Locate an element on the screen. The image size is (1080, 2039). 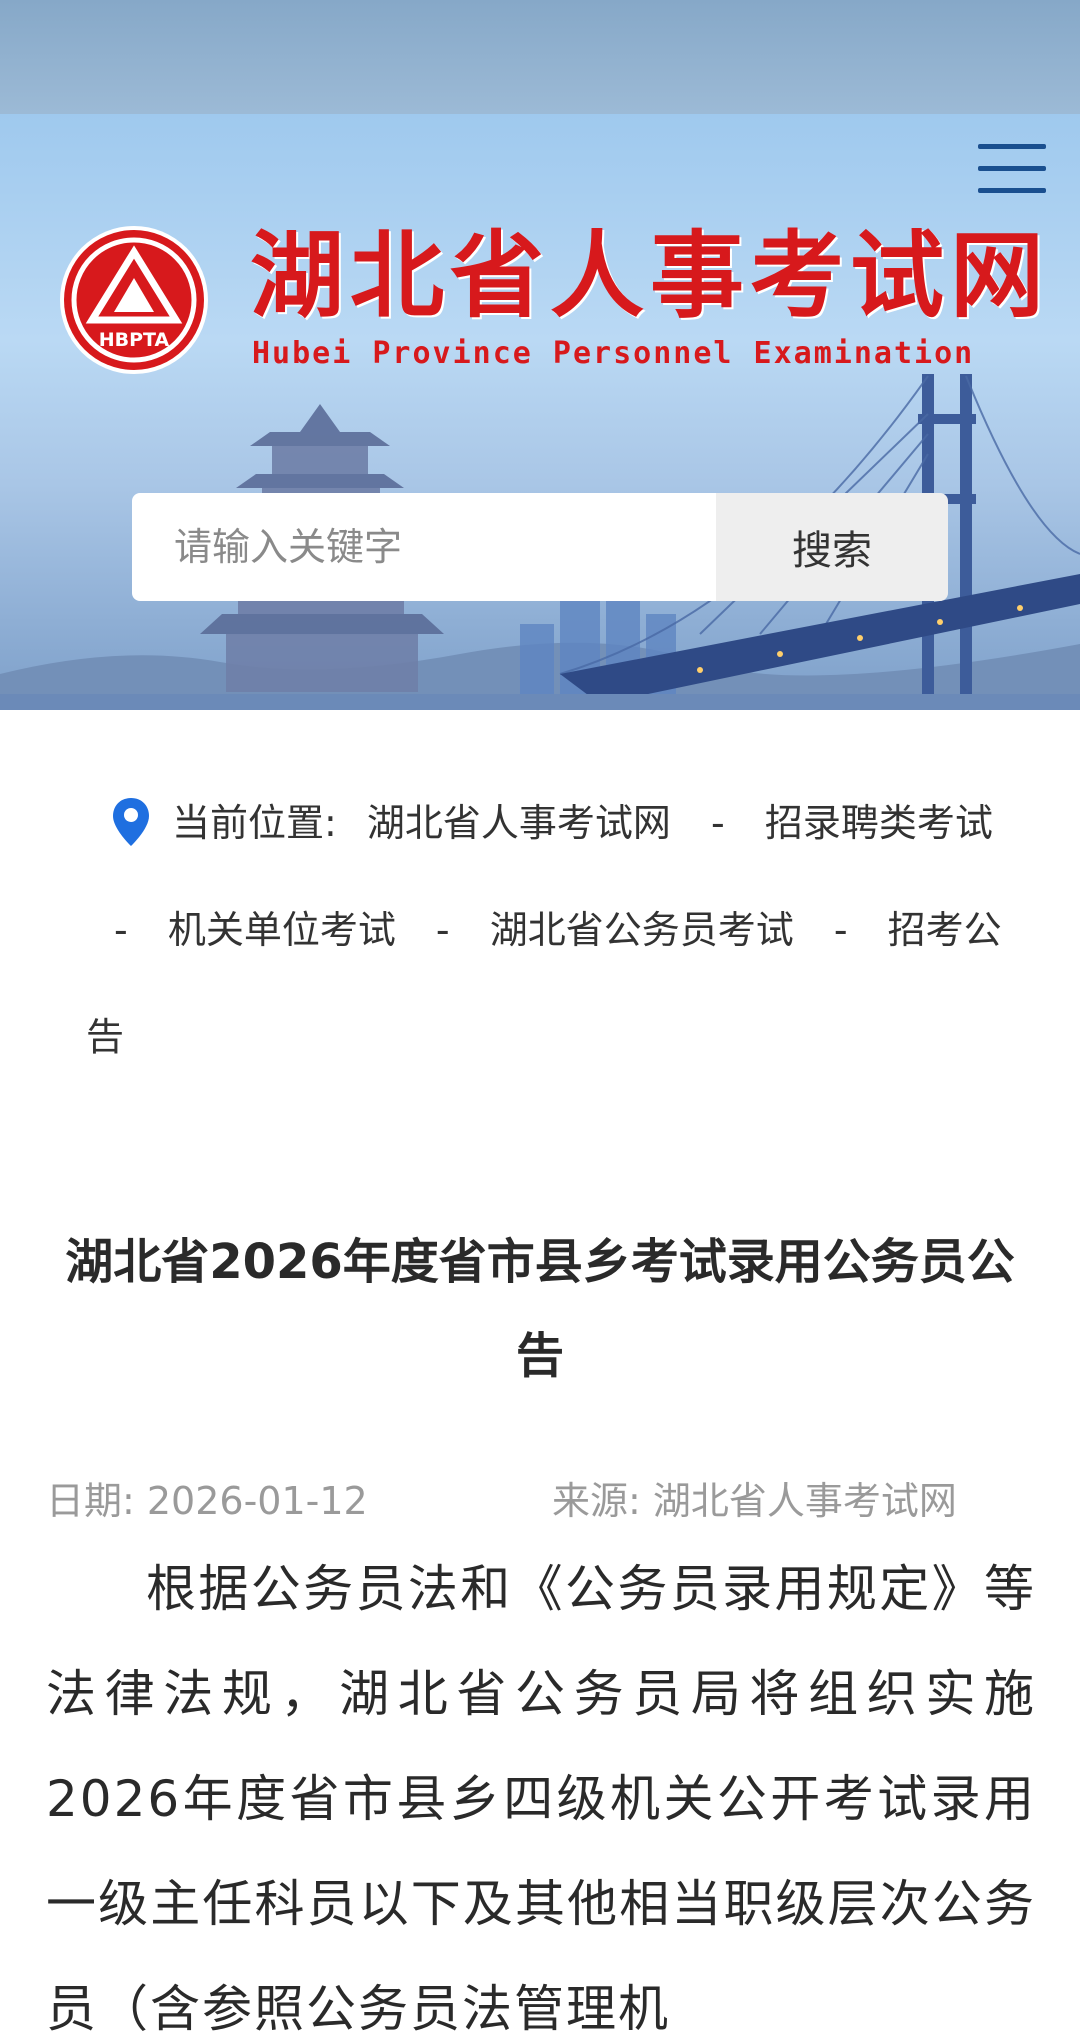
article-title: 湖北省2026年度省市县乡考试录用公务员公告 is located at coordinates (540, 1309).